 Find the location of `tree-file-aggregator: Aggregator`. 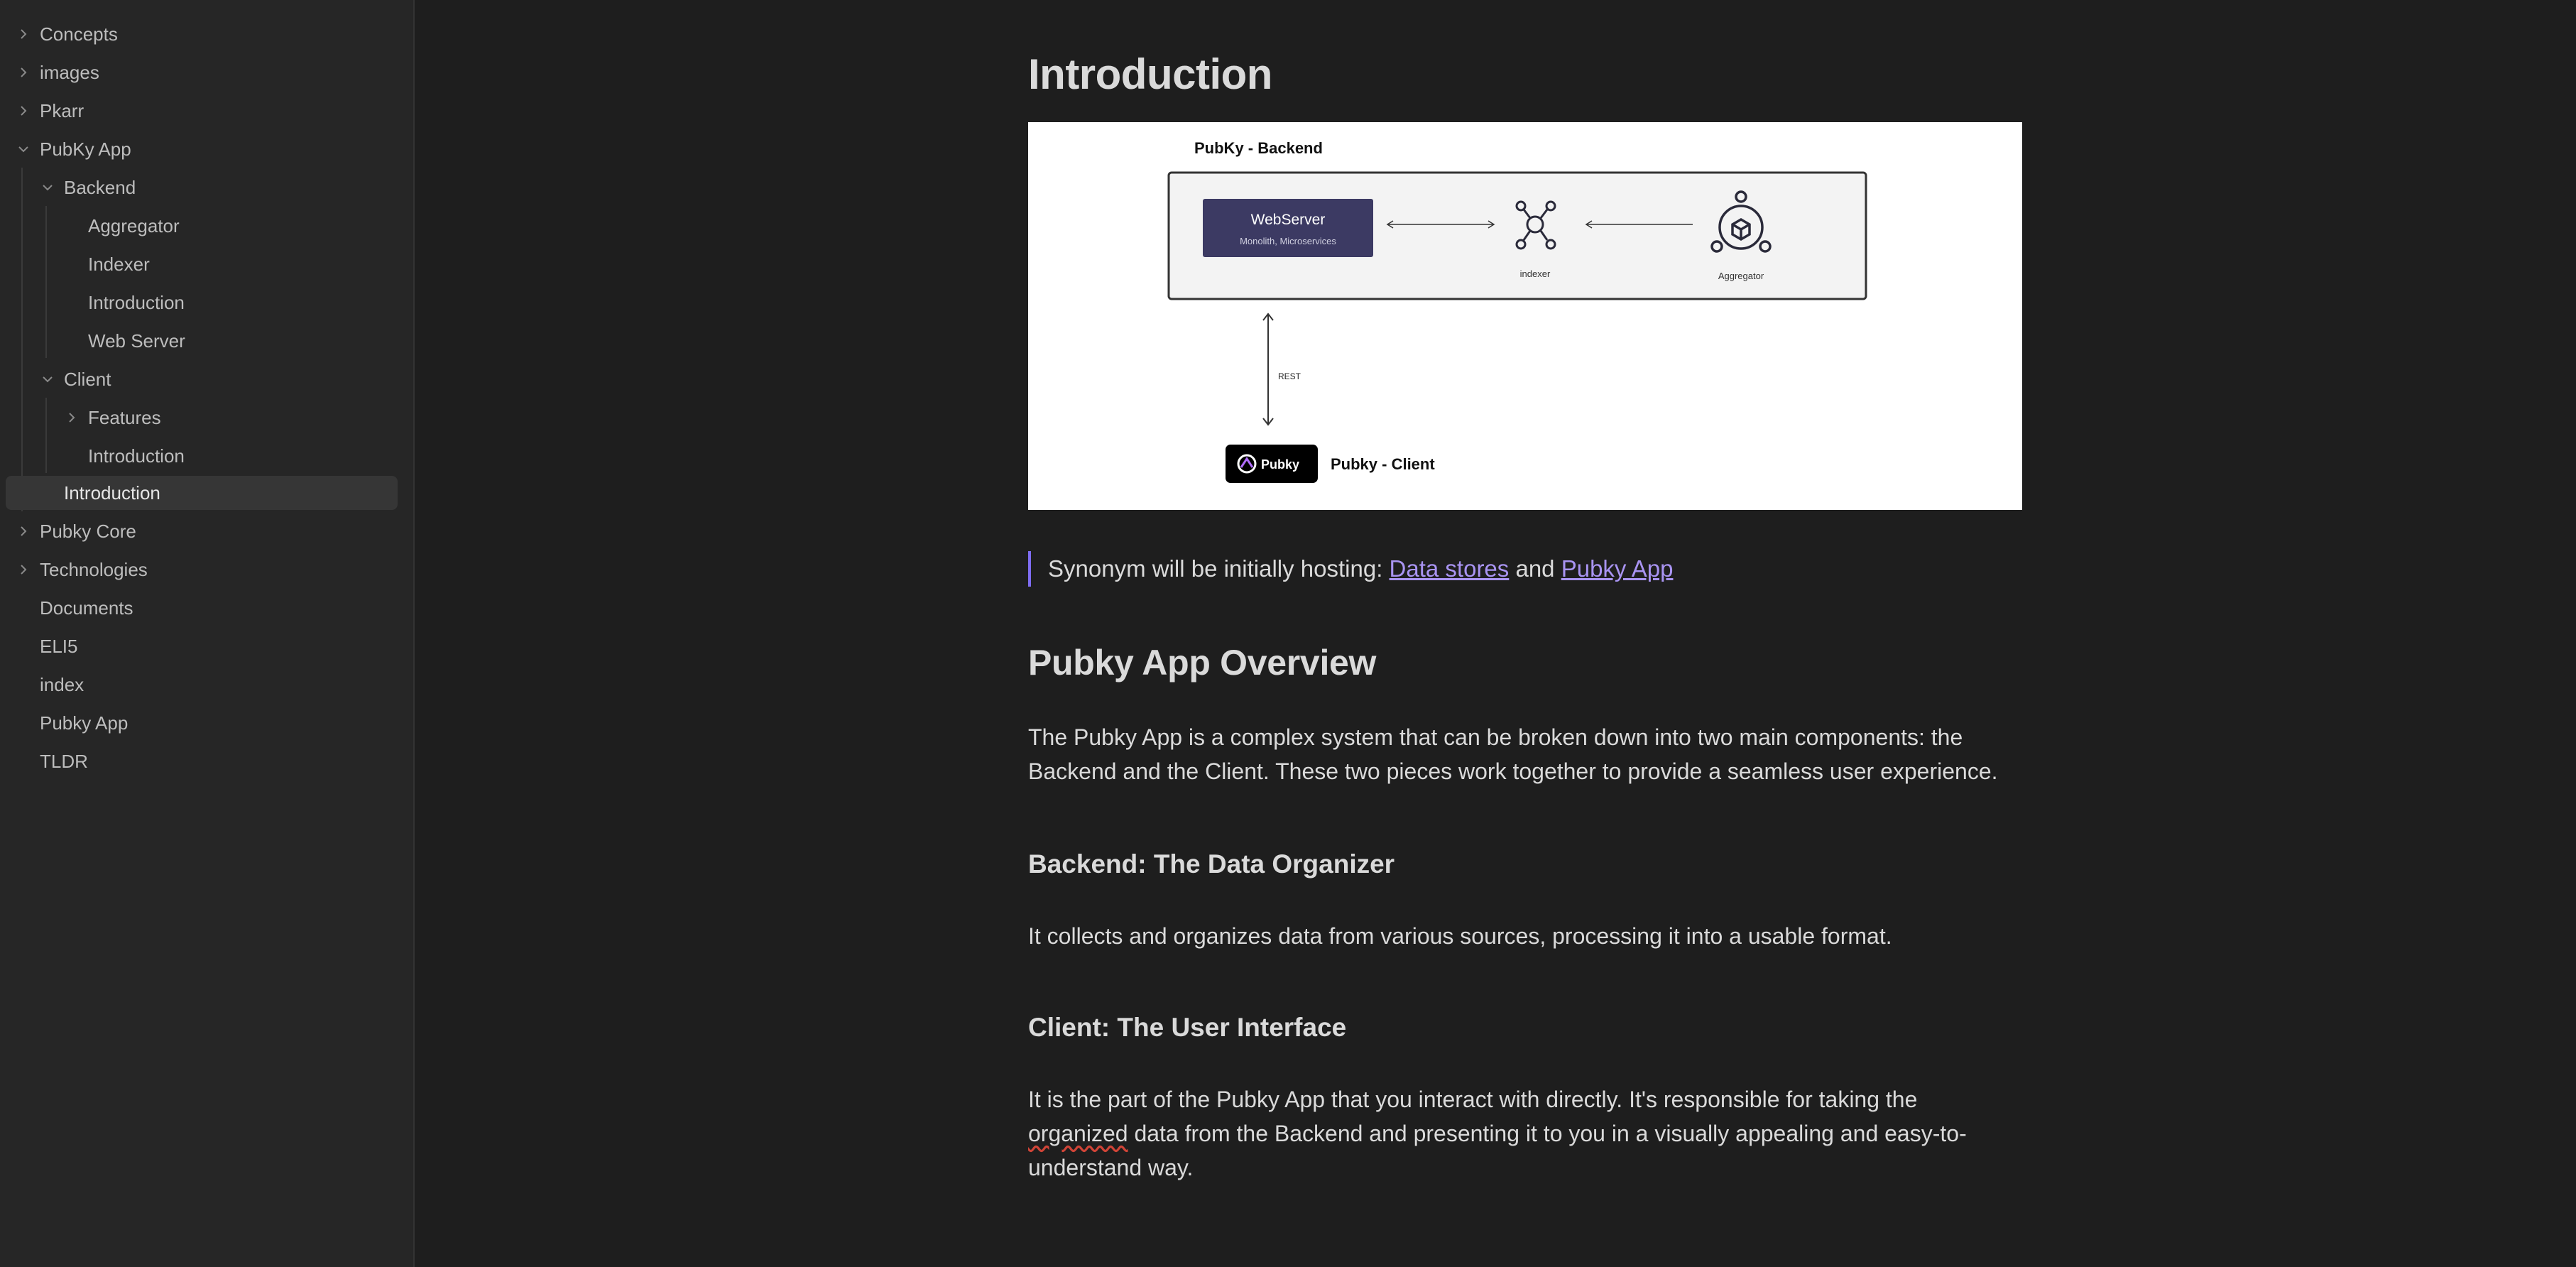

tree-file-aggregator: Aggregator is located at coordinates (225, 226).